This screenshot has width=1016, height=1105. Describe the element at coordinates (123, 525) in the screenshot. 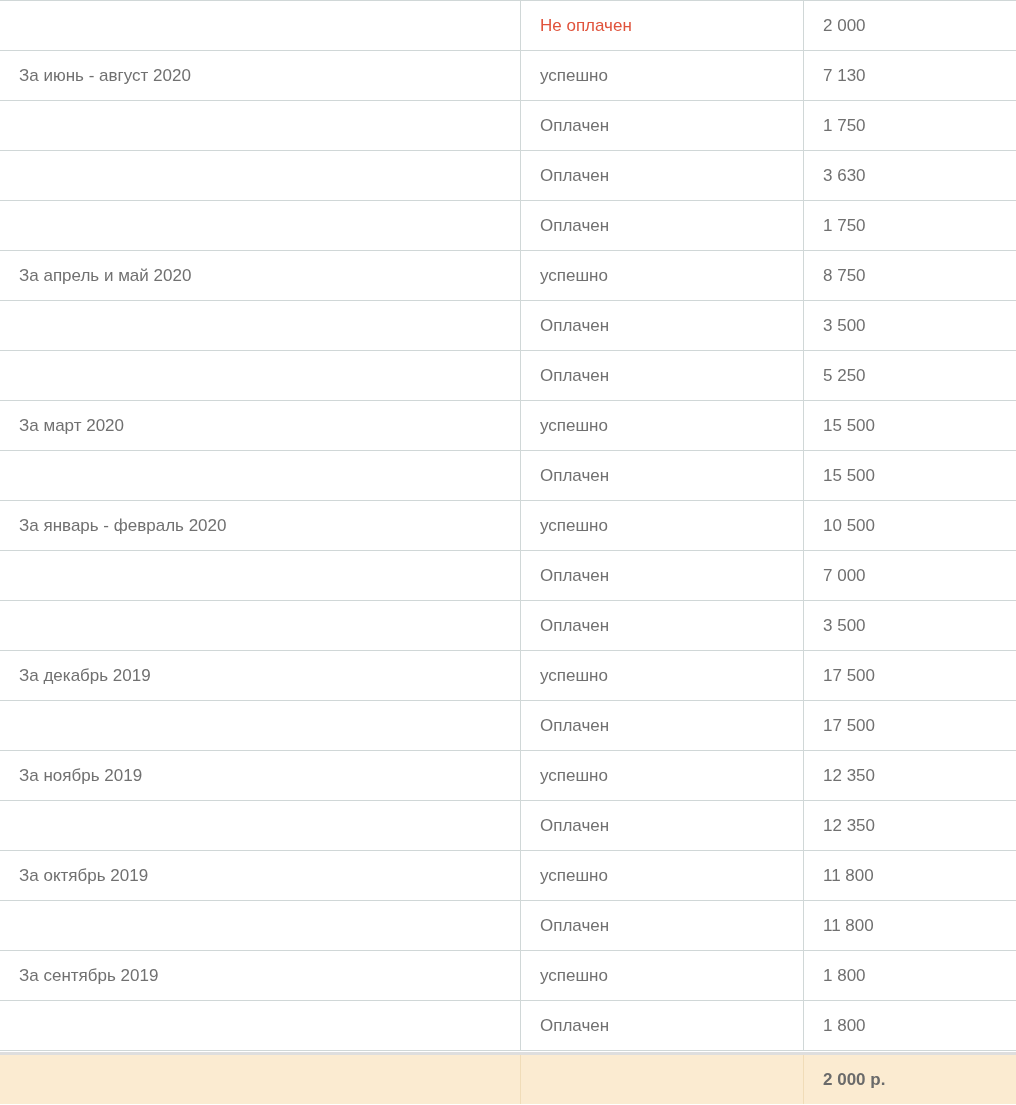

I see `table-cell-text: За январь - февраль 2020` at that location.